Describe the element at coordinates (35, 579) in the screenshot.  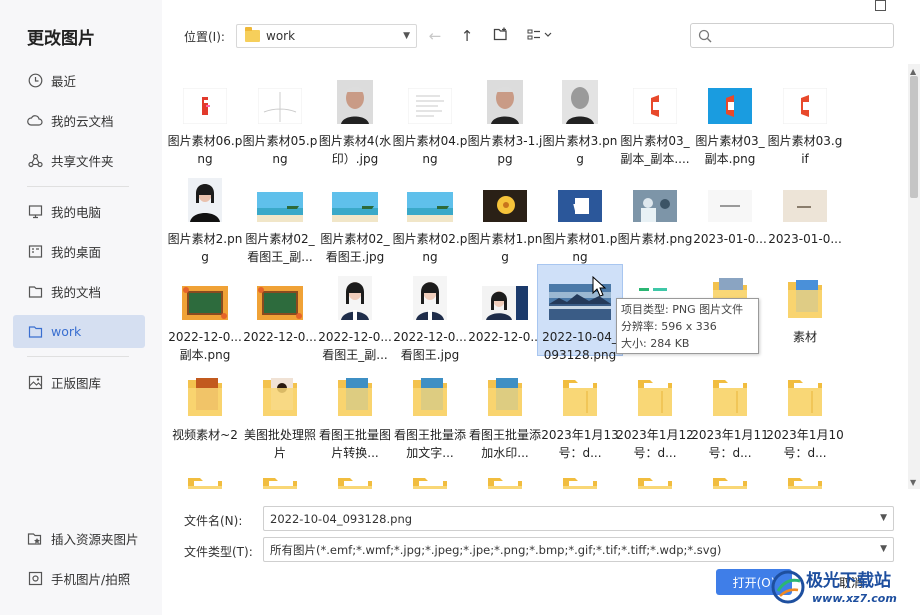
I see `camera-icon` at that location.